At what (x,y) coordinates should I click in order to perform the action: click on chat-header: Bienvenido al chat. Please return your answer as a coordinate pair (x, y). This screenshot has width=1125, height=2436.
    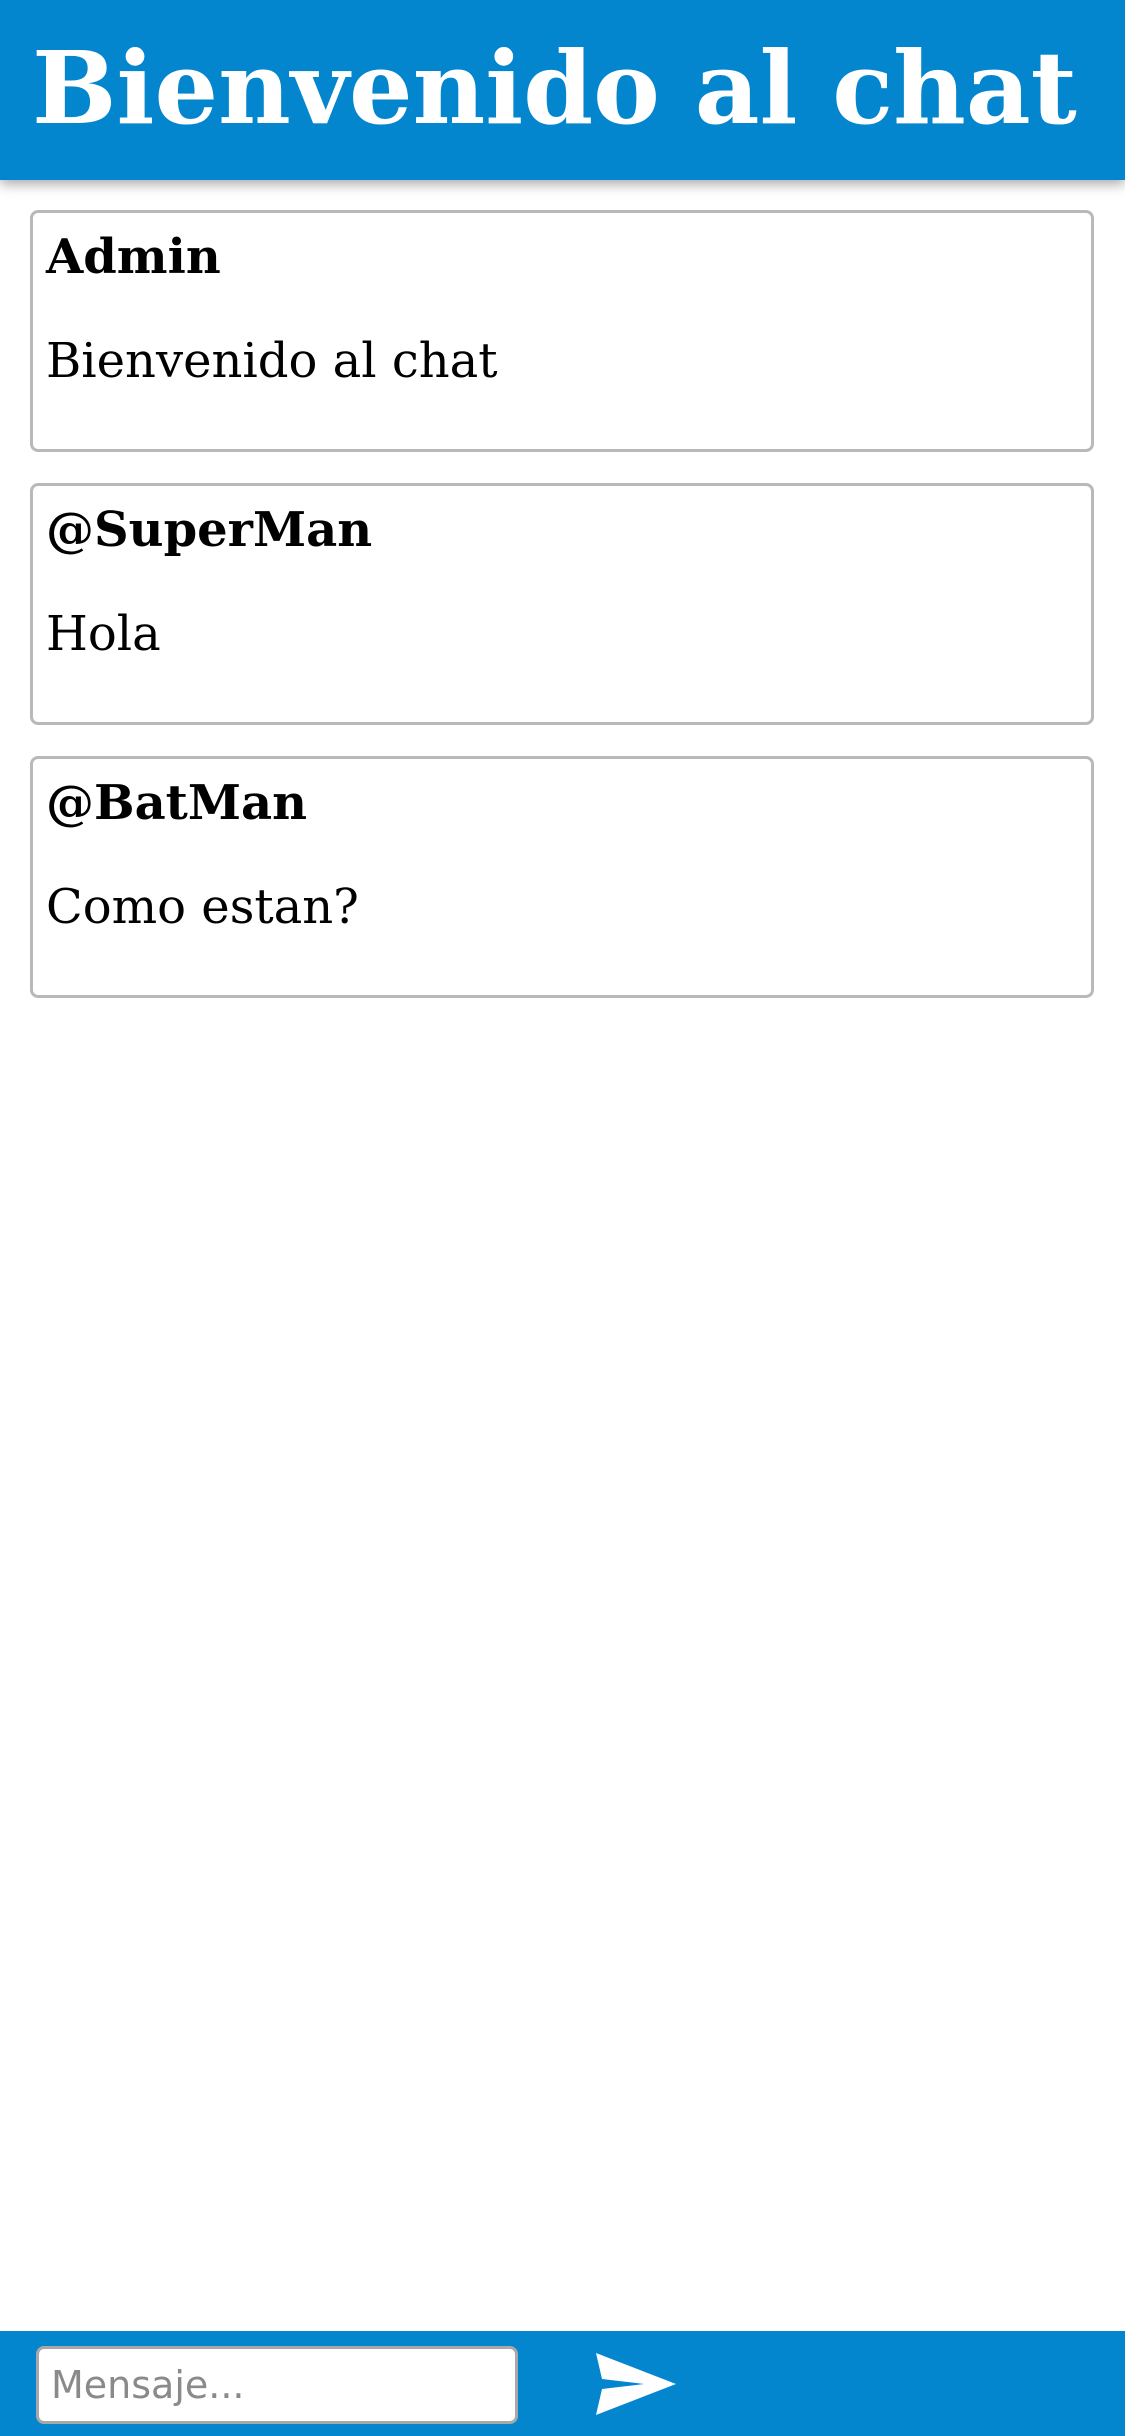
    Looking at the image, I should click on (562, 90).